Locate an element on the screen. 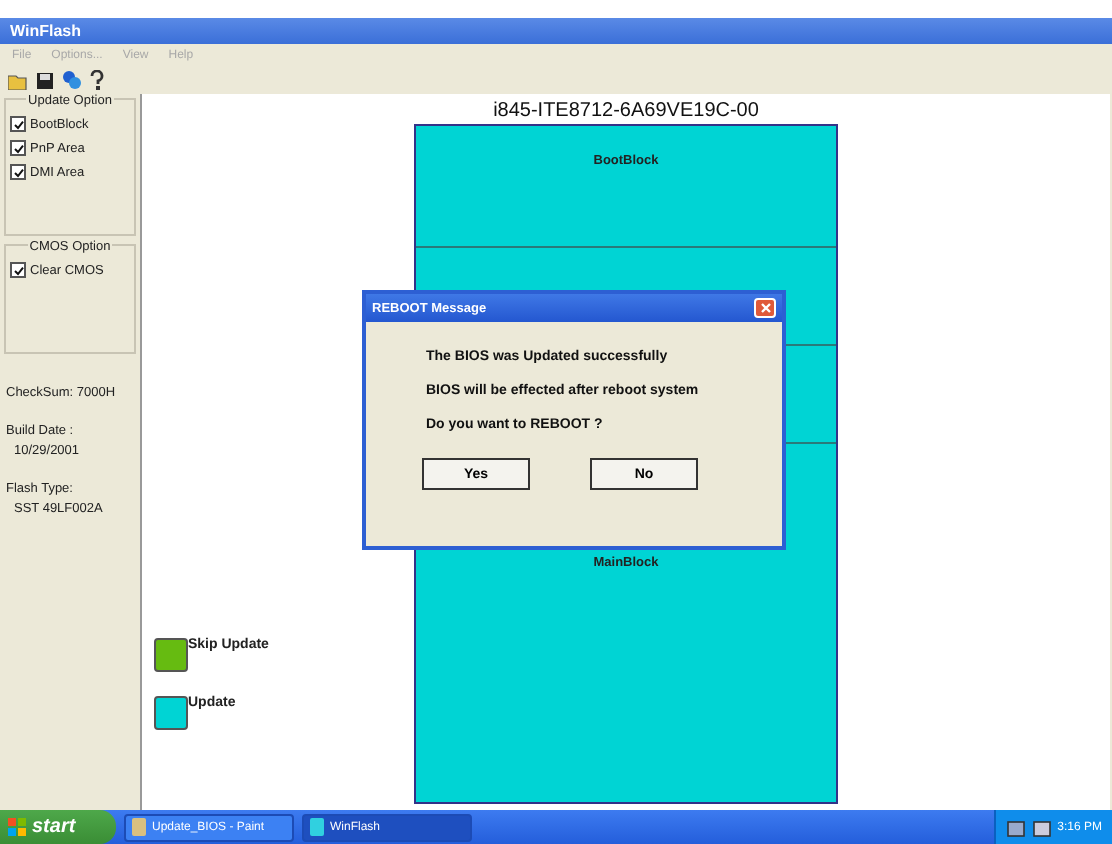 The height and width of the screenshot is (844, 1112). close-icon is located at coordinates (765, 308).